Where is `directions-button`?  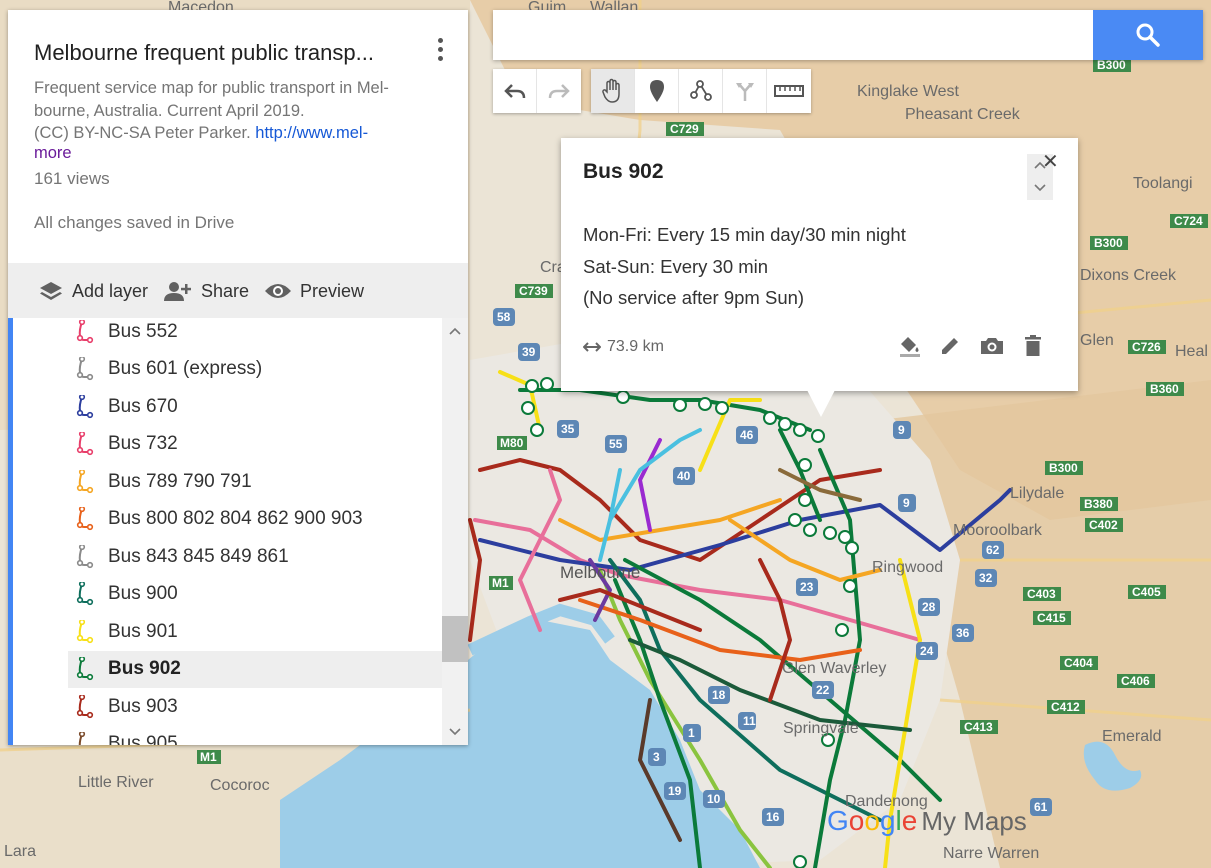
directions-button is located at coordinates (745, 91).